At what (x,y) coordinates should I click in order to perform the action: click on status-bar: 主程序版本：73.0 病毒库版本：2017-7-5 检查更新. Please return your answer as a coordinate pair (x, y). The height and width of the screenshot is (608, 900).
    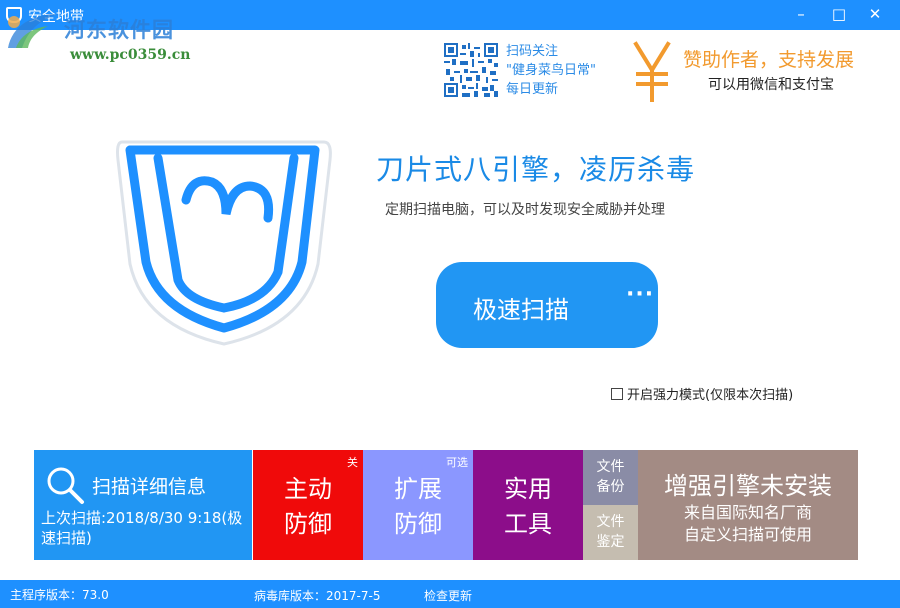
    Looking at the image, I should click on (450, 594).